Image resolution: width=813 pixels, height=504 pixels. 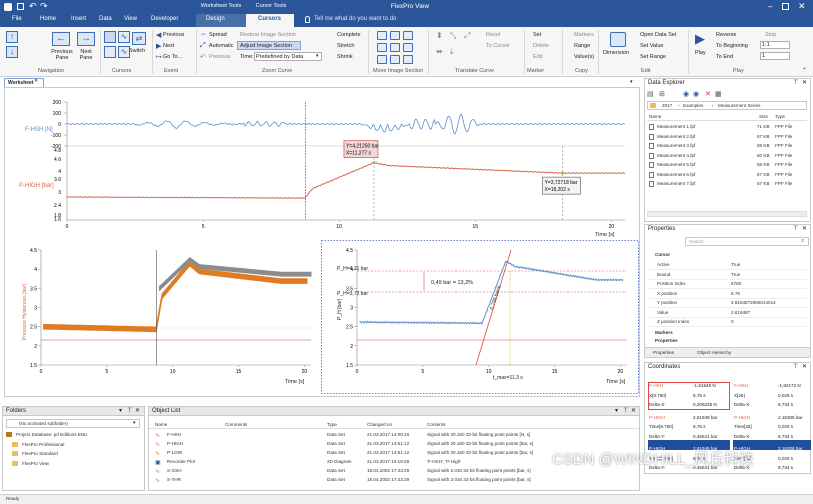 What do you see at coordinates (374, 163) in the screenshot?
I see `cursor1-point` at bounding box center [374, 163].